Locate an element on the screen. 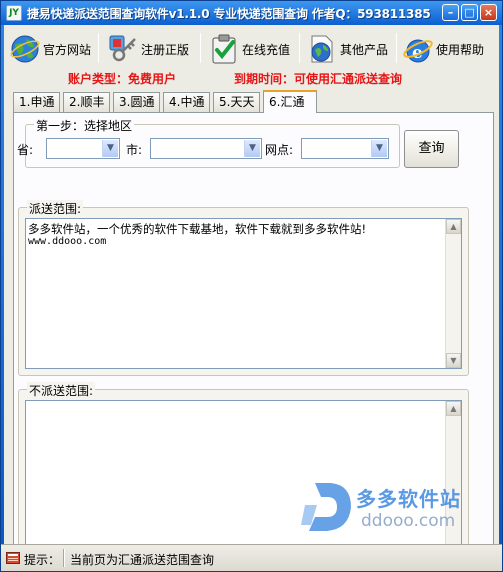 Image resolution: width=503 pixels, height=572 pixels. watermark: 多多软件站 ddooo.com is located at coordinates (401, 507).